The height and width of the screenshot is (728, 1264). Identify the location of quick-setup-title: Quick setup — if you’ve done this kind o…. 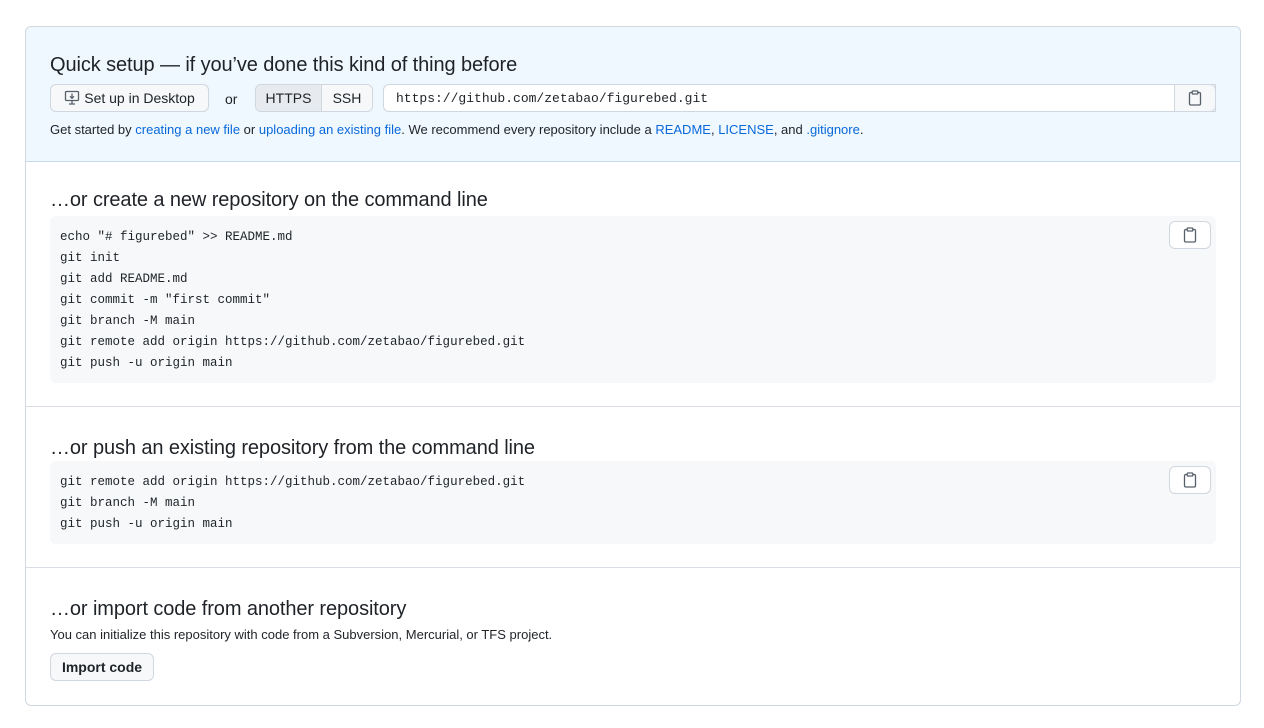
(284, 65).